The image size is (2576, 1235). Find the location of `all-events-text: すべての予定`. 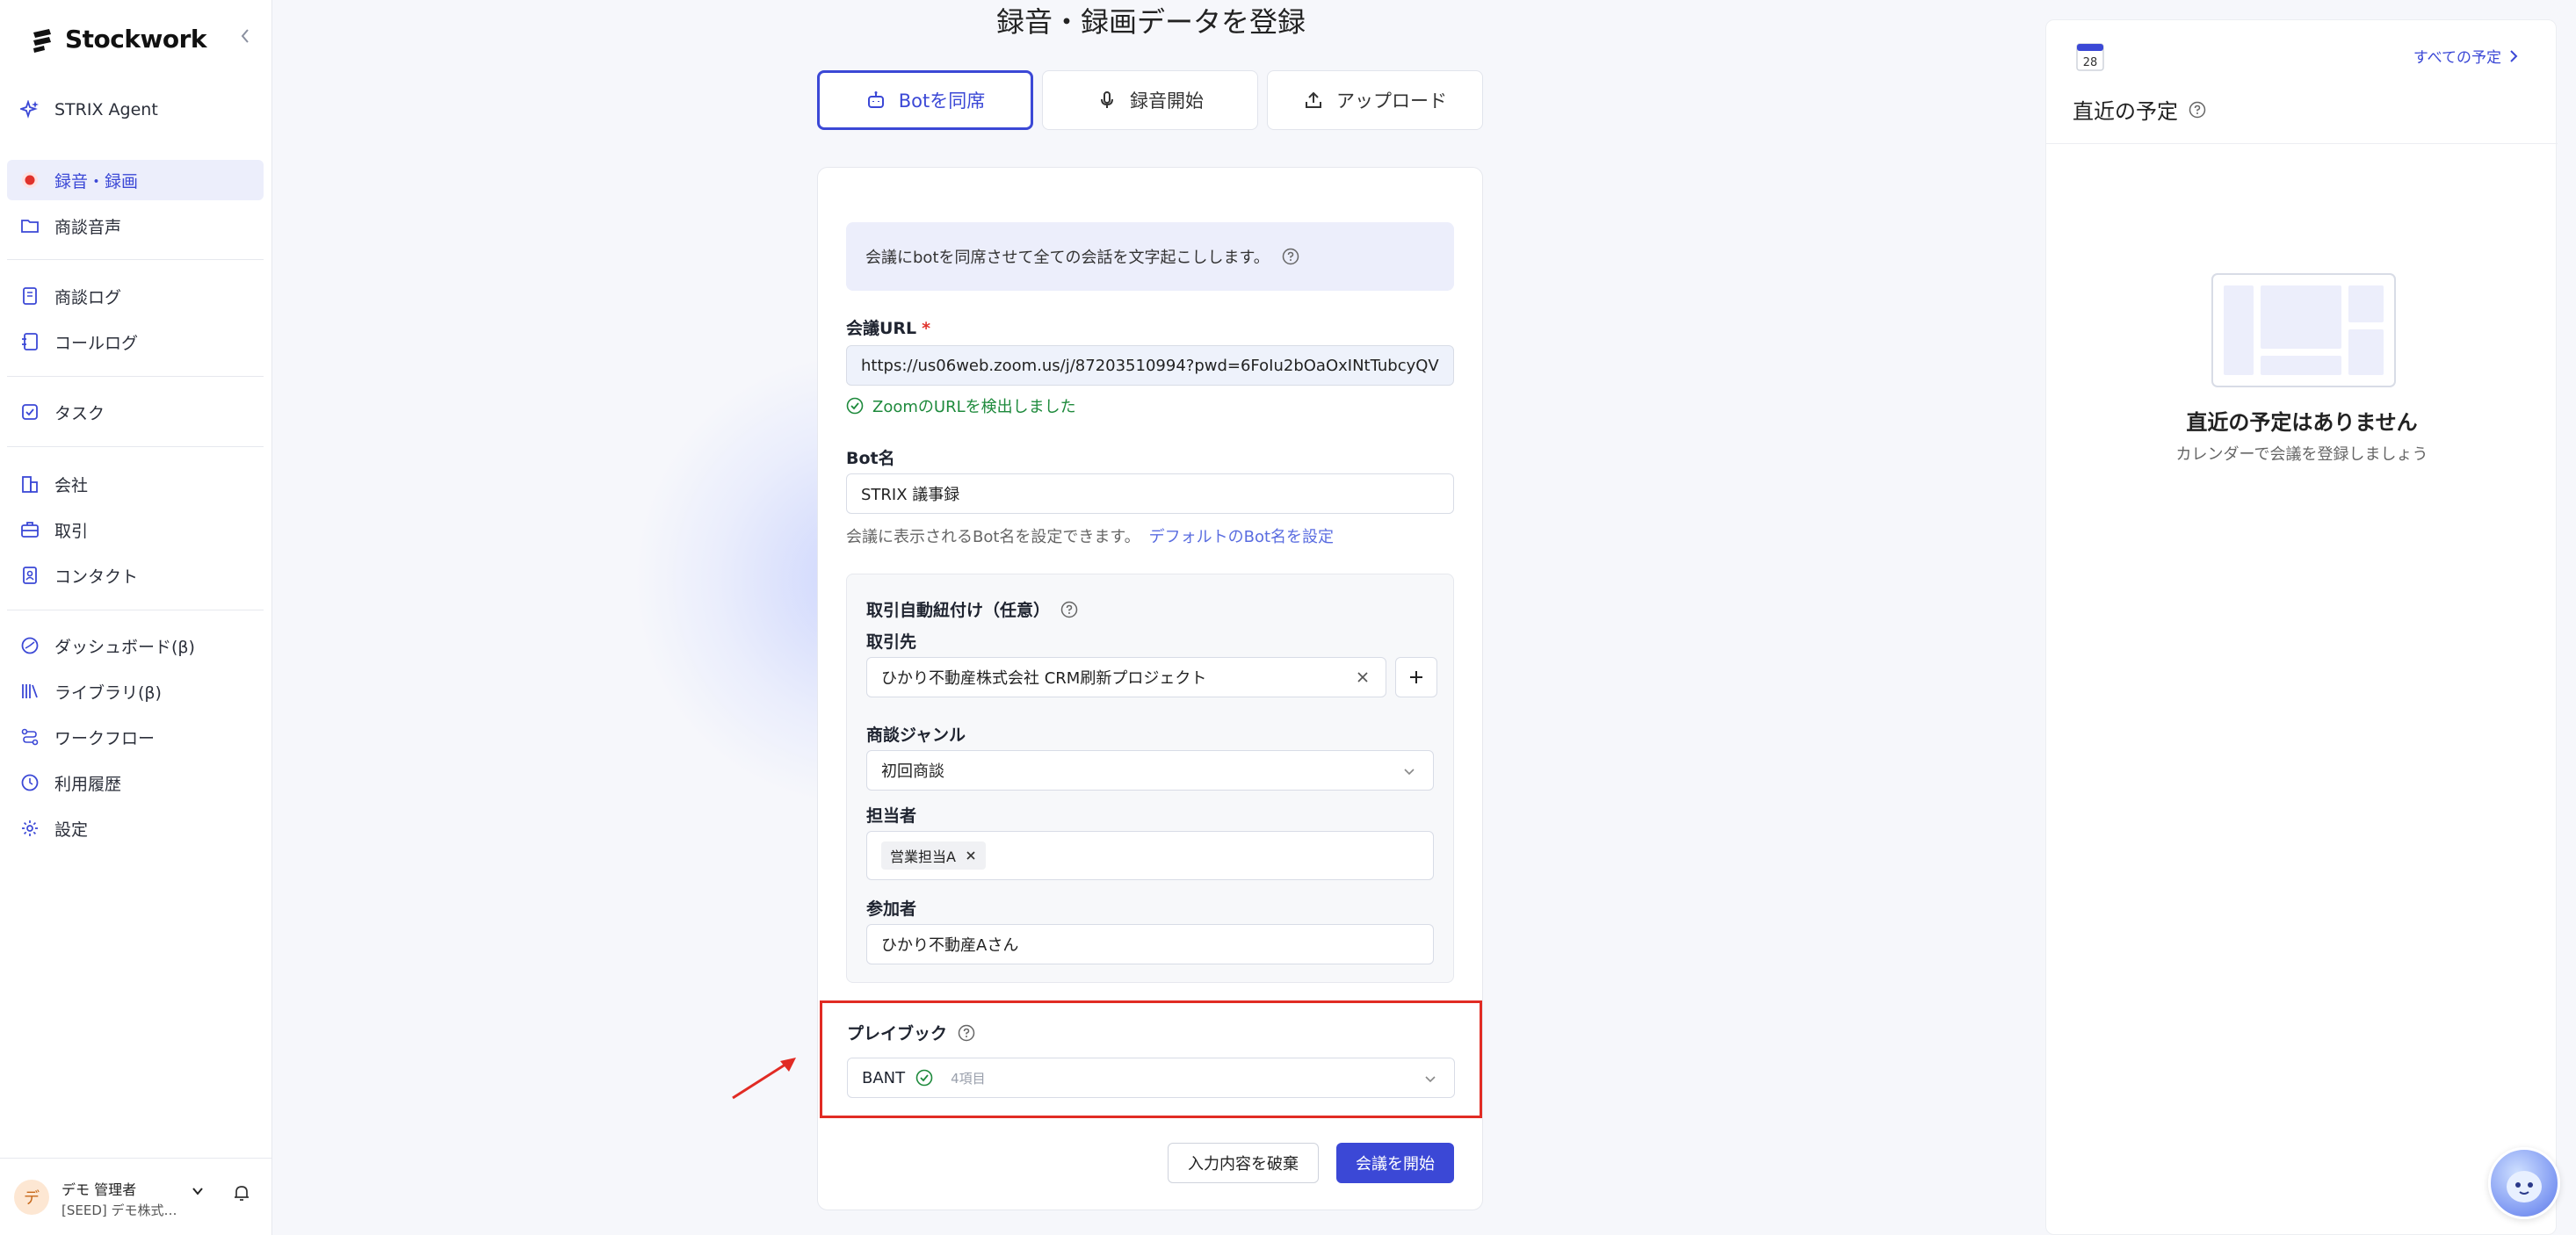

all-events-text: すべての予定 is located at coordinates (2457, 58).